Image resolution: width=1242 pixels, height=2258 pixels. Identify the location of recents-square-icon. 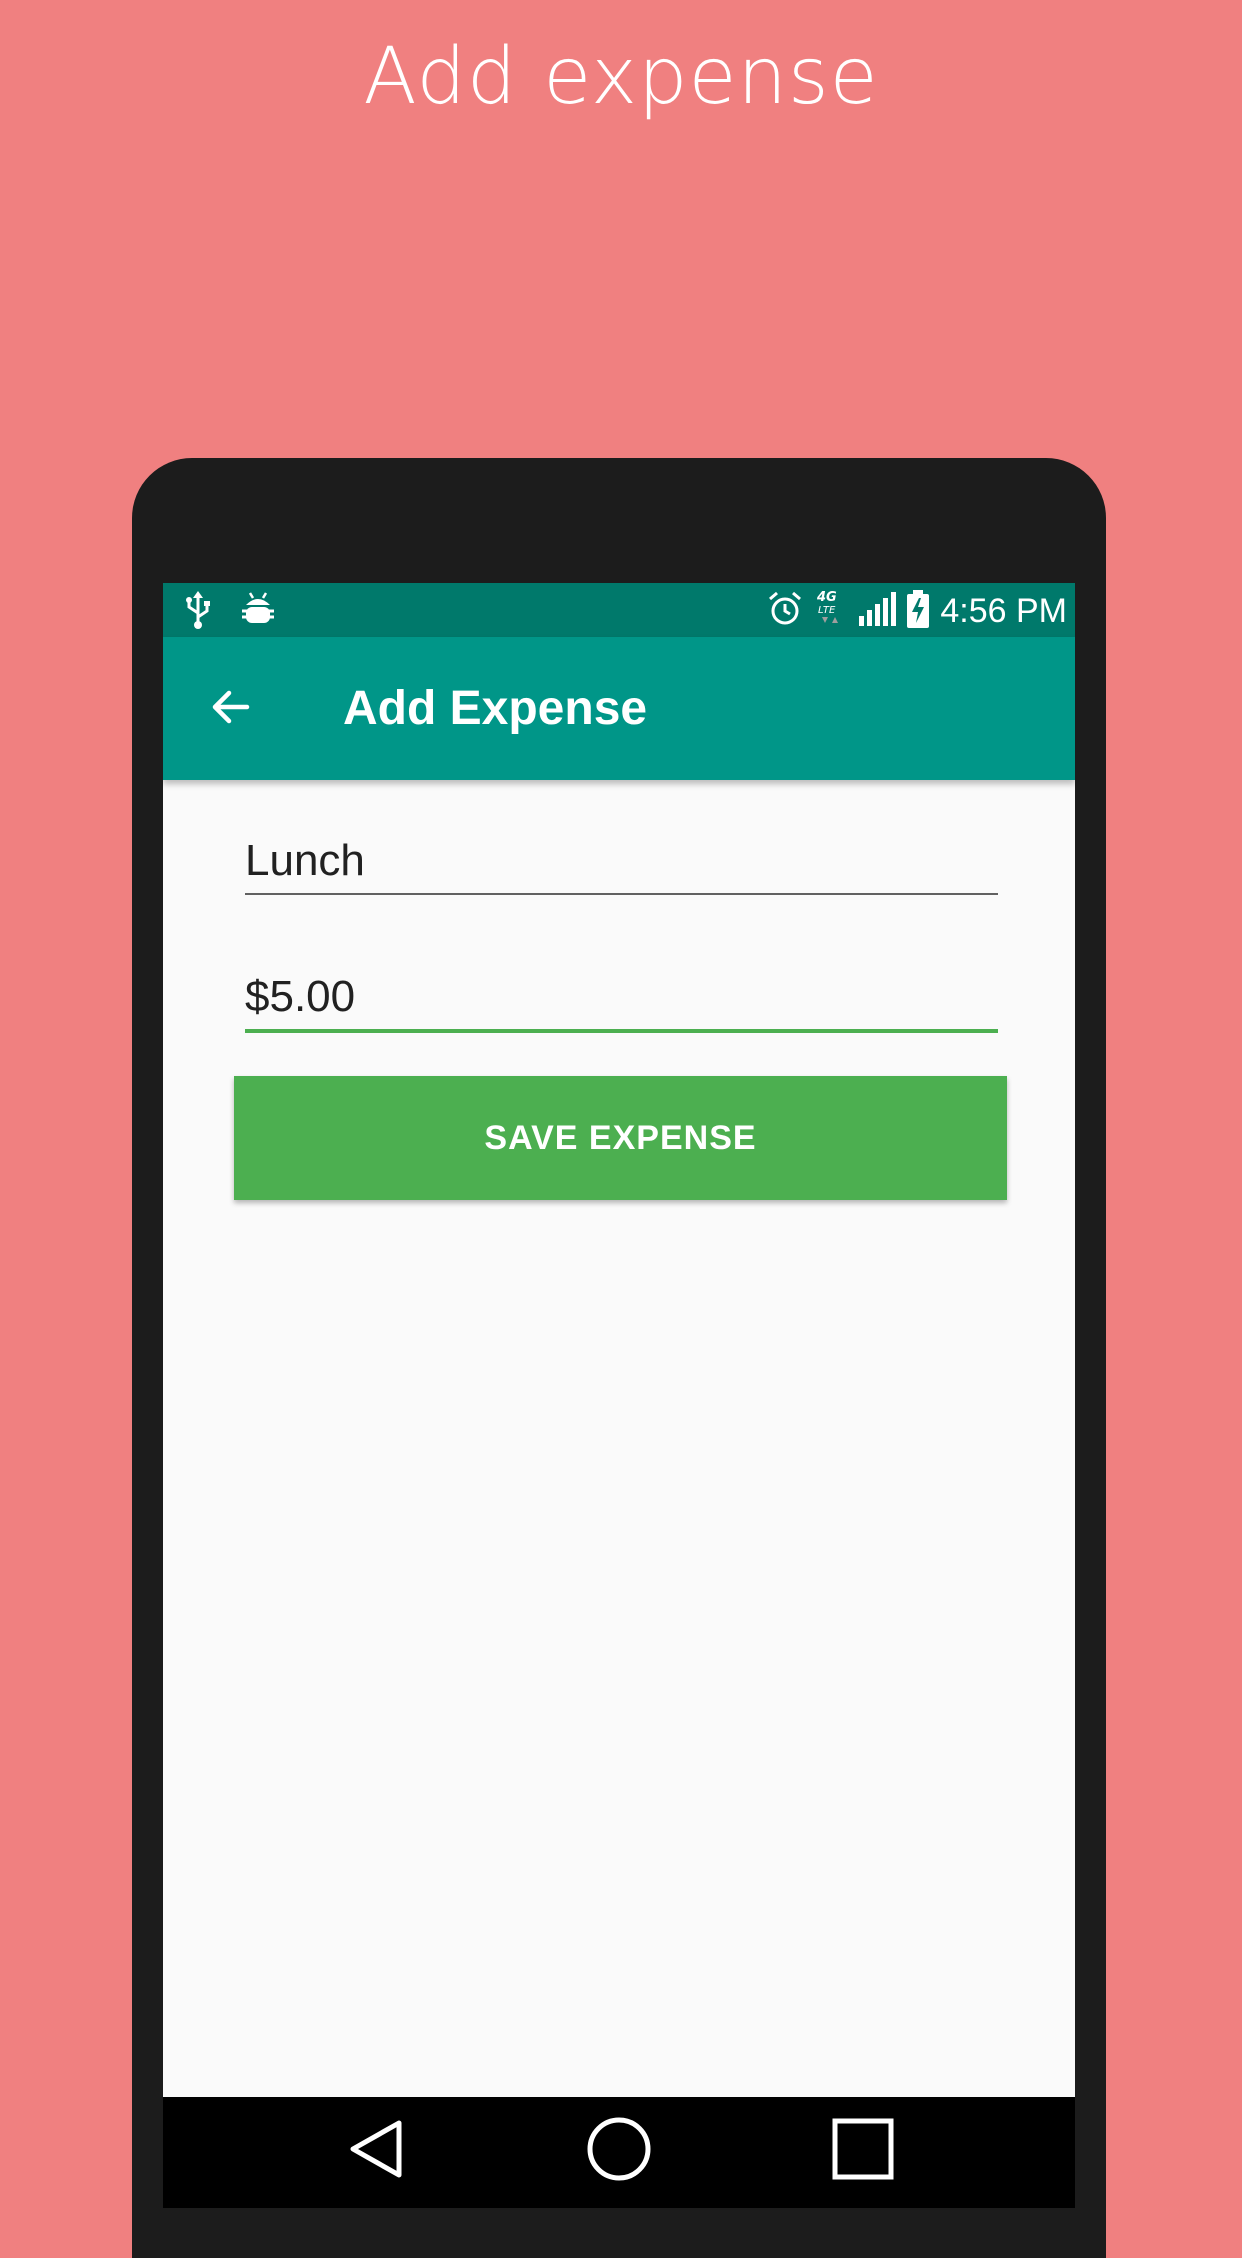
(863, 2151).